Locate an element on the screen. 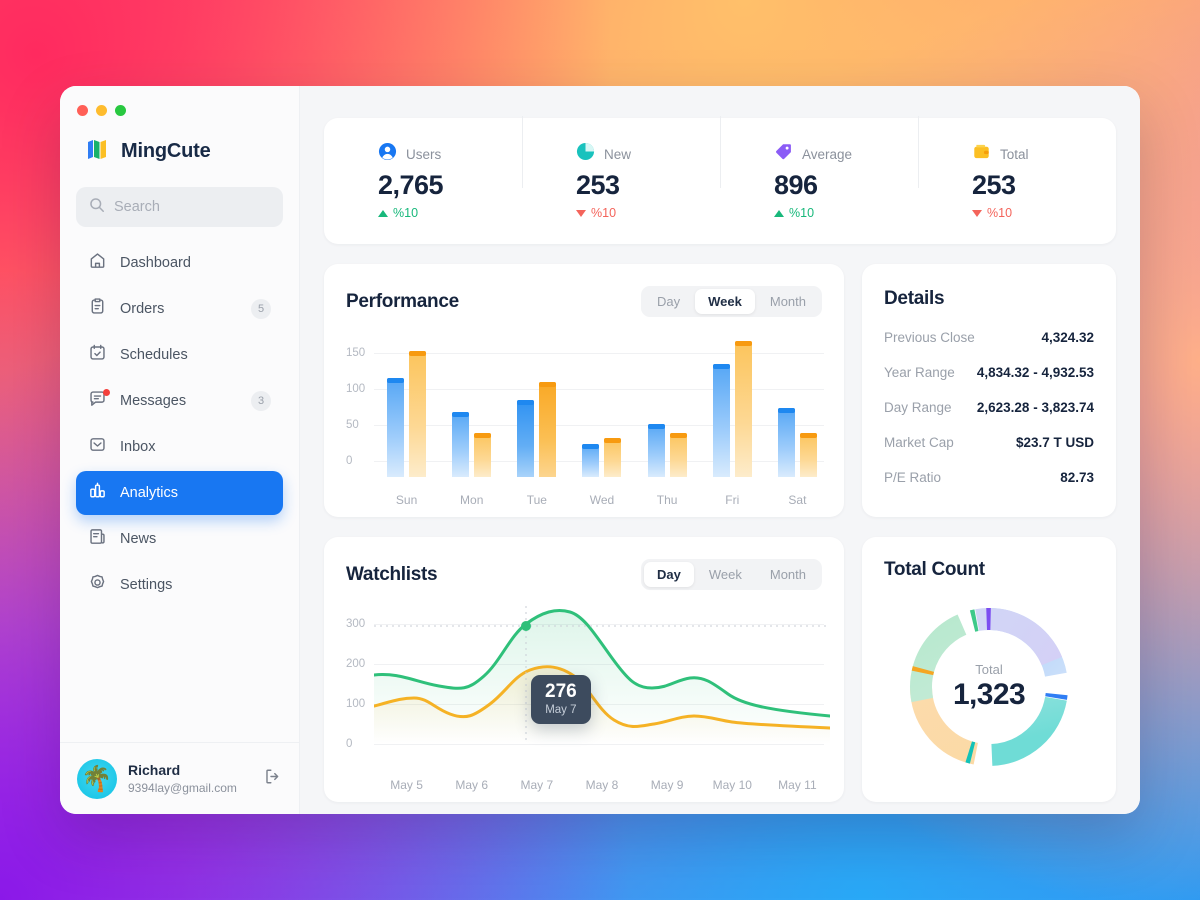 The image size is (1200, 900). sidebar-item-dashboard: Dashboard is located at coordinates (179, 263).